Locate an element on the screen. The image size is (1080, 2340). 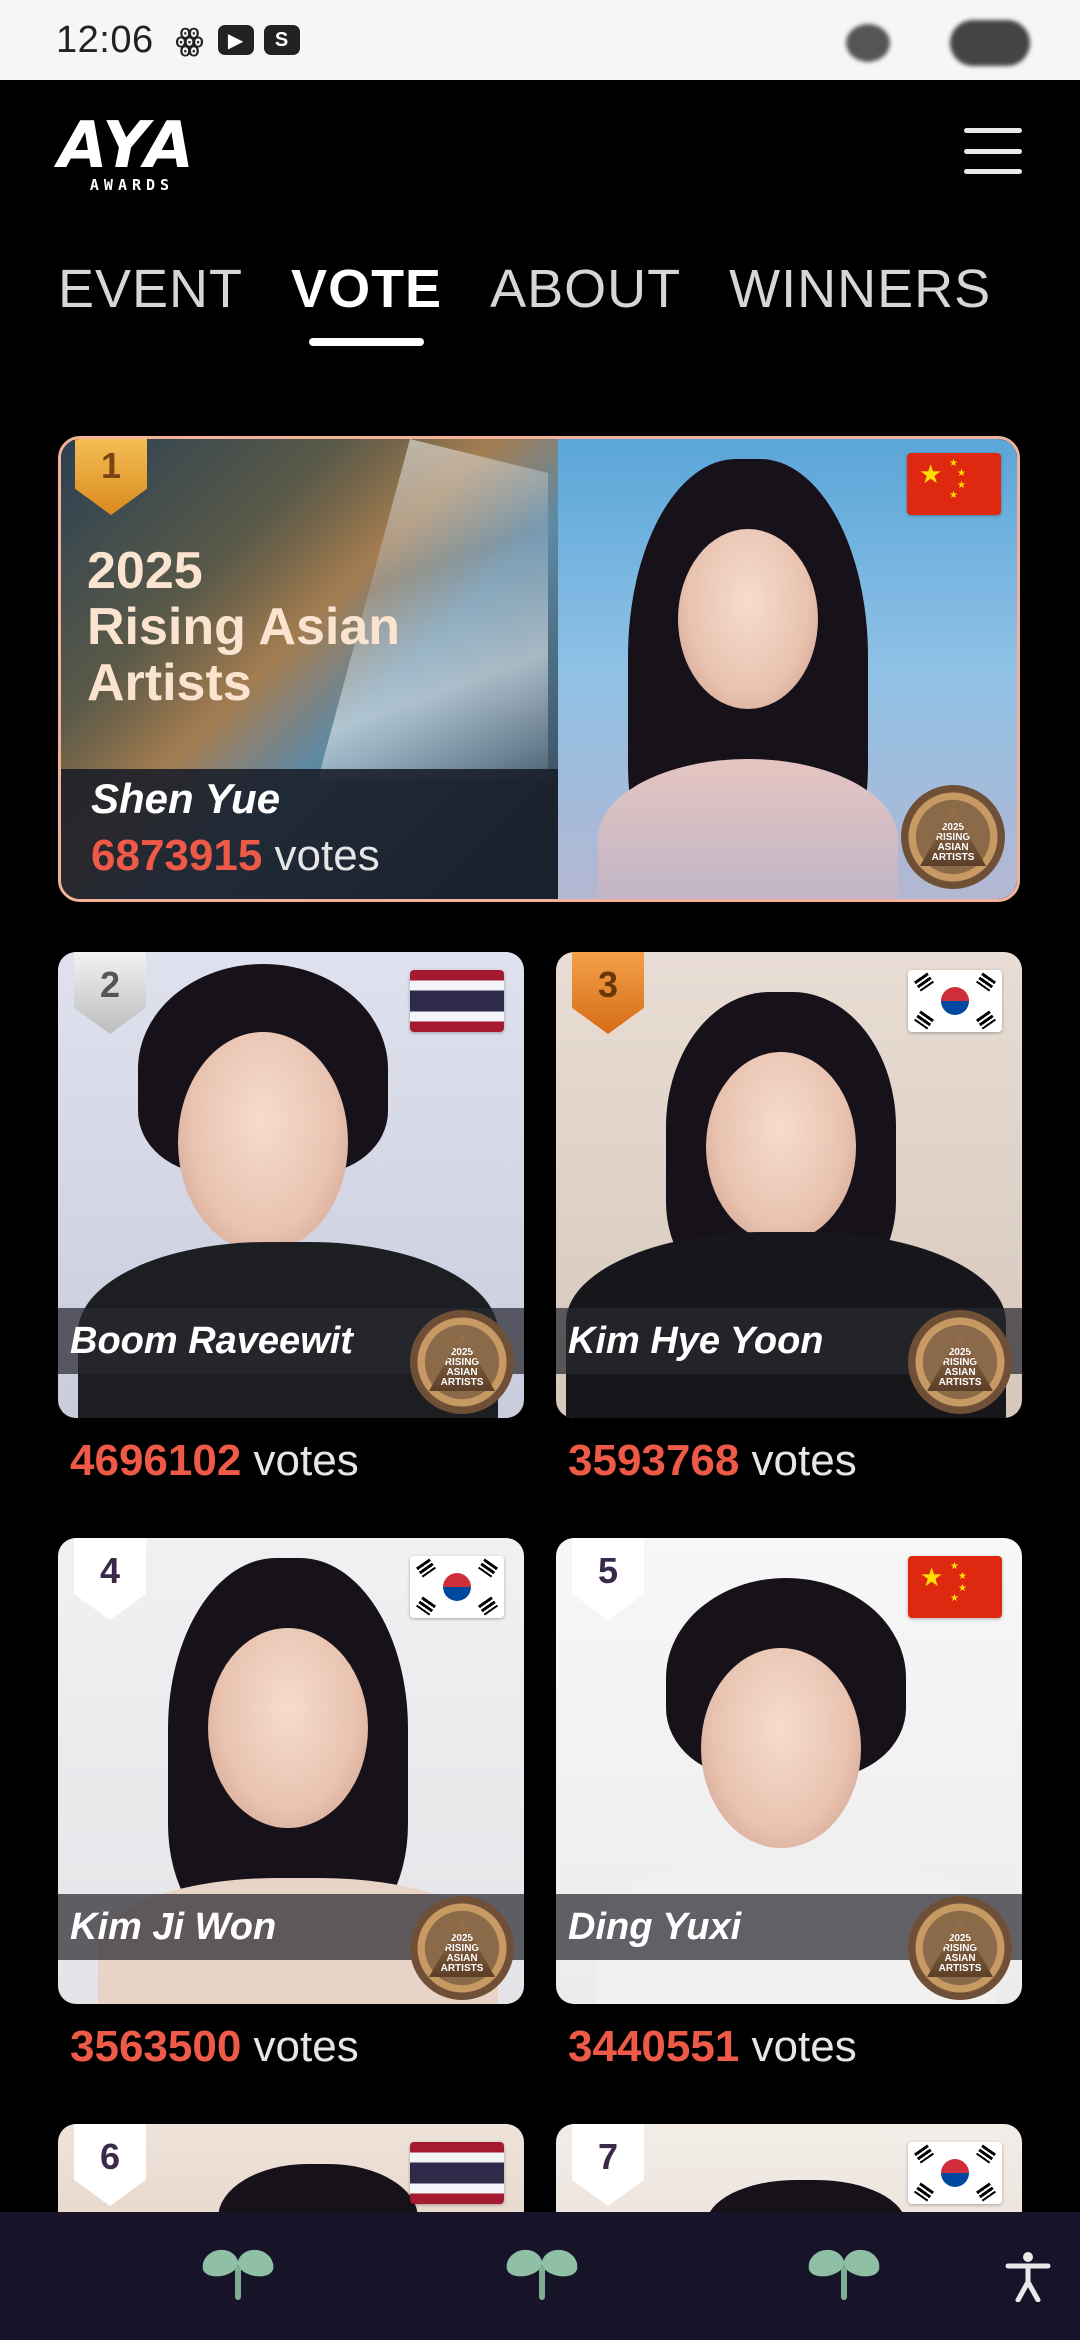
vote-count: 3563500 votes is located at coordinates (214, 2047).